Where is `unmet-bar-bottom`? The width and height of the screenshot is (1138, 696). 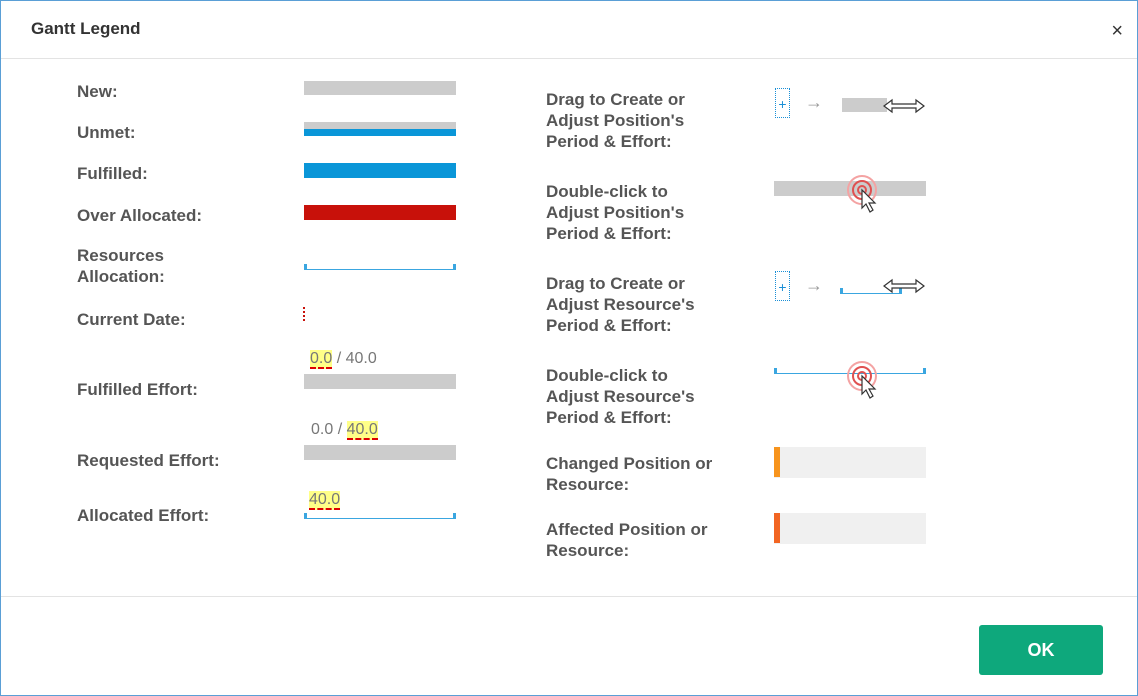 unmet-bar-bottom is located at coordinates (380, 132).